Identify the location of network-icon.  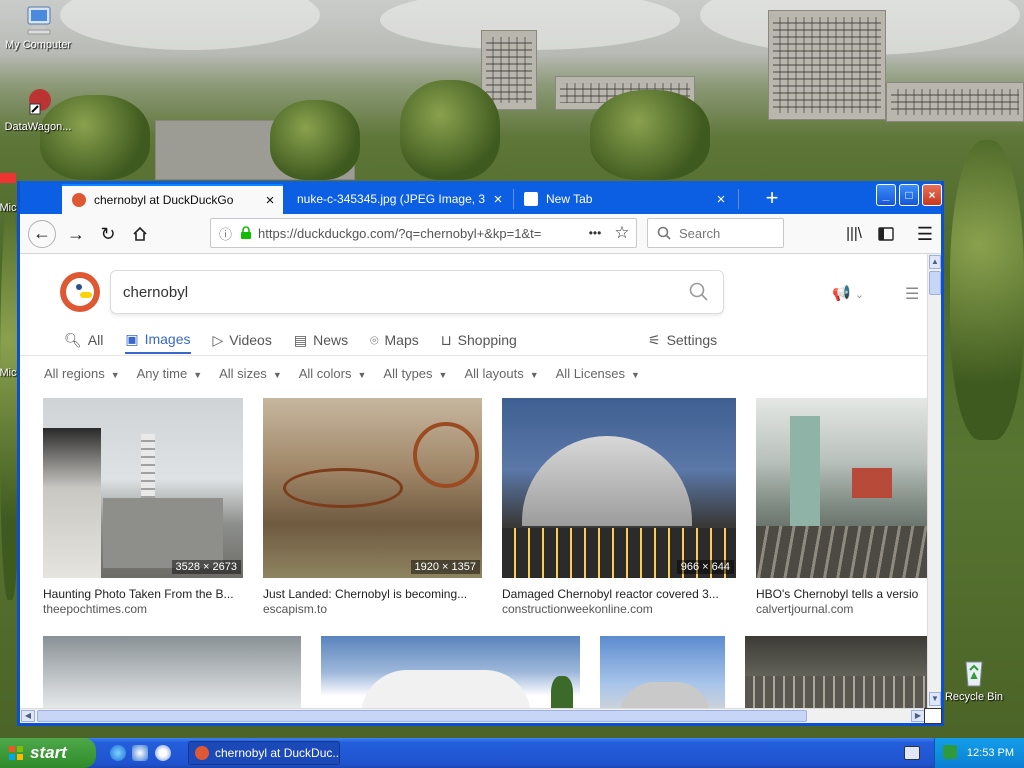
(950, 752).